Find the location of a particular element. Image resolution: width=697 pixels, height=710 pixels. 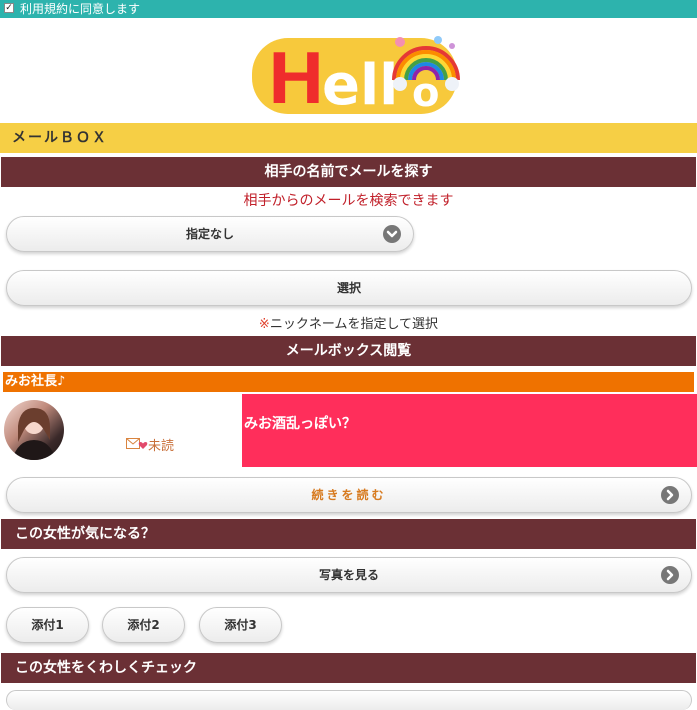

choose-button: 選択 is located at coordinates (349, 288).